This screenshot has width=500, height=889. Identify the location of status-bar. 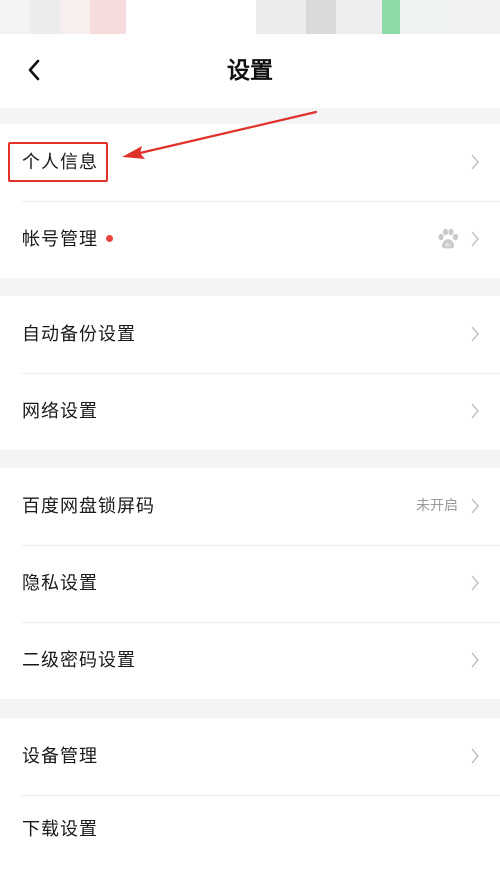
(250, 17).